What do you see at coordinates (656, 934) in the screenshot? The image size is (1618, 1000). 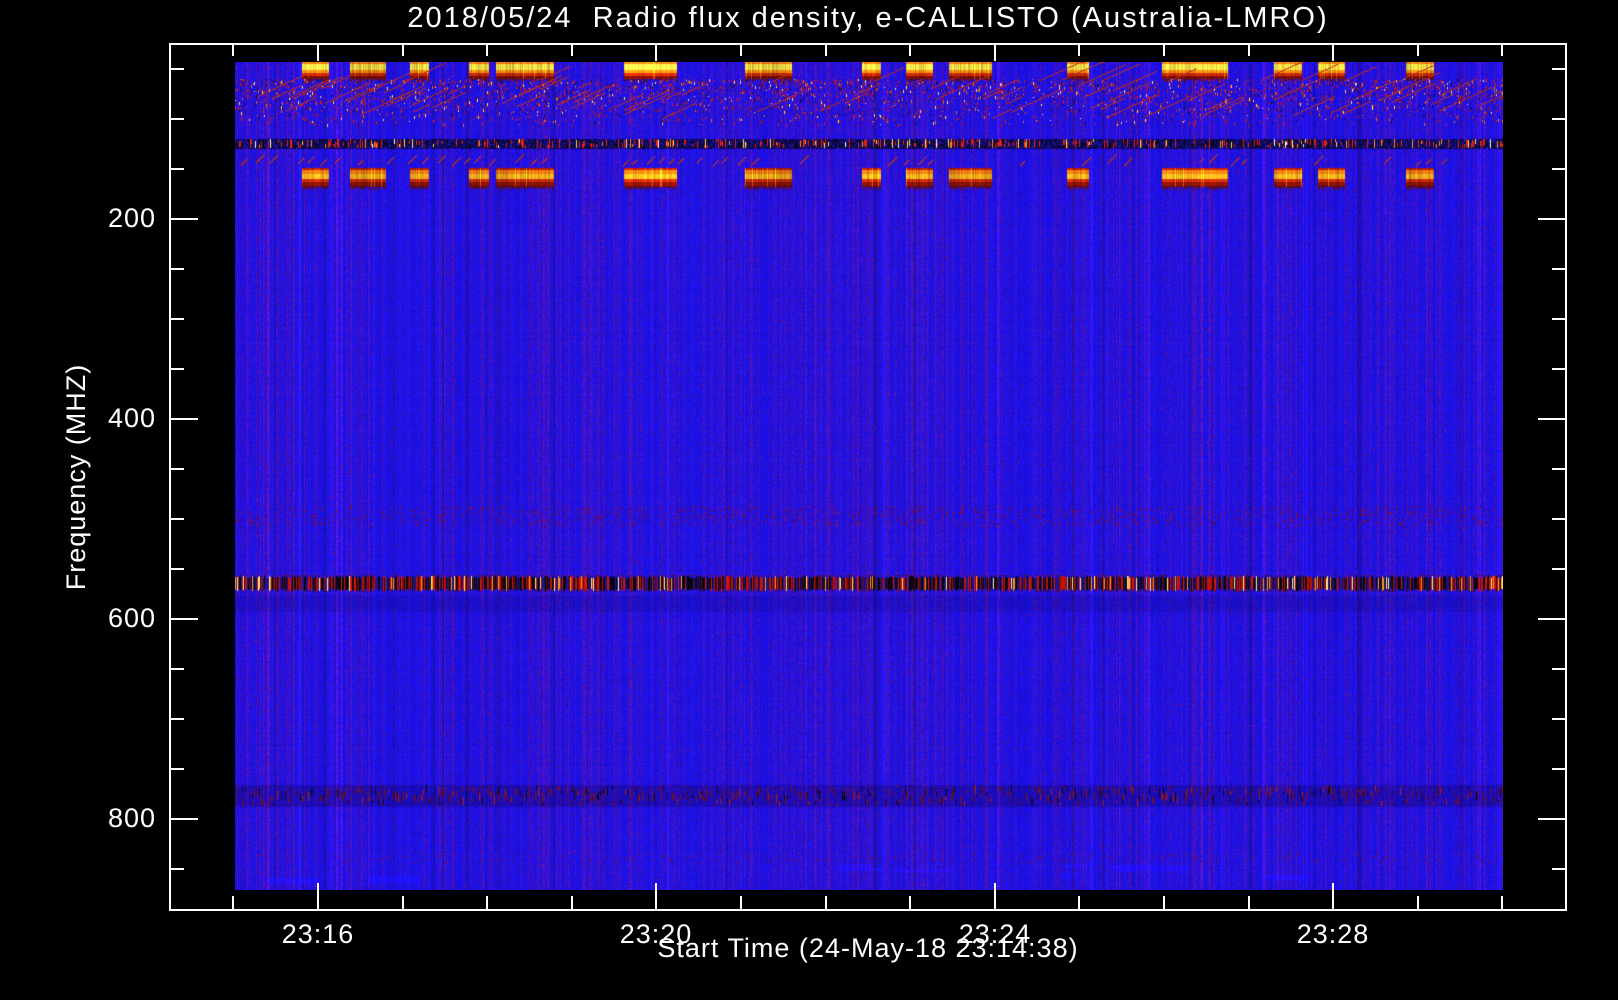 I see `x-tick-label: 23:20` at bounding box center [656, 934].